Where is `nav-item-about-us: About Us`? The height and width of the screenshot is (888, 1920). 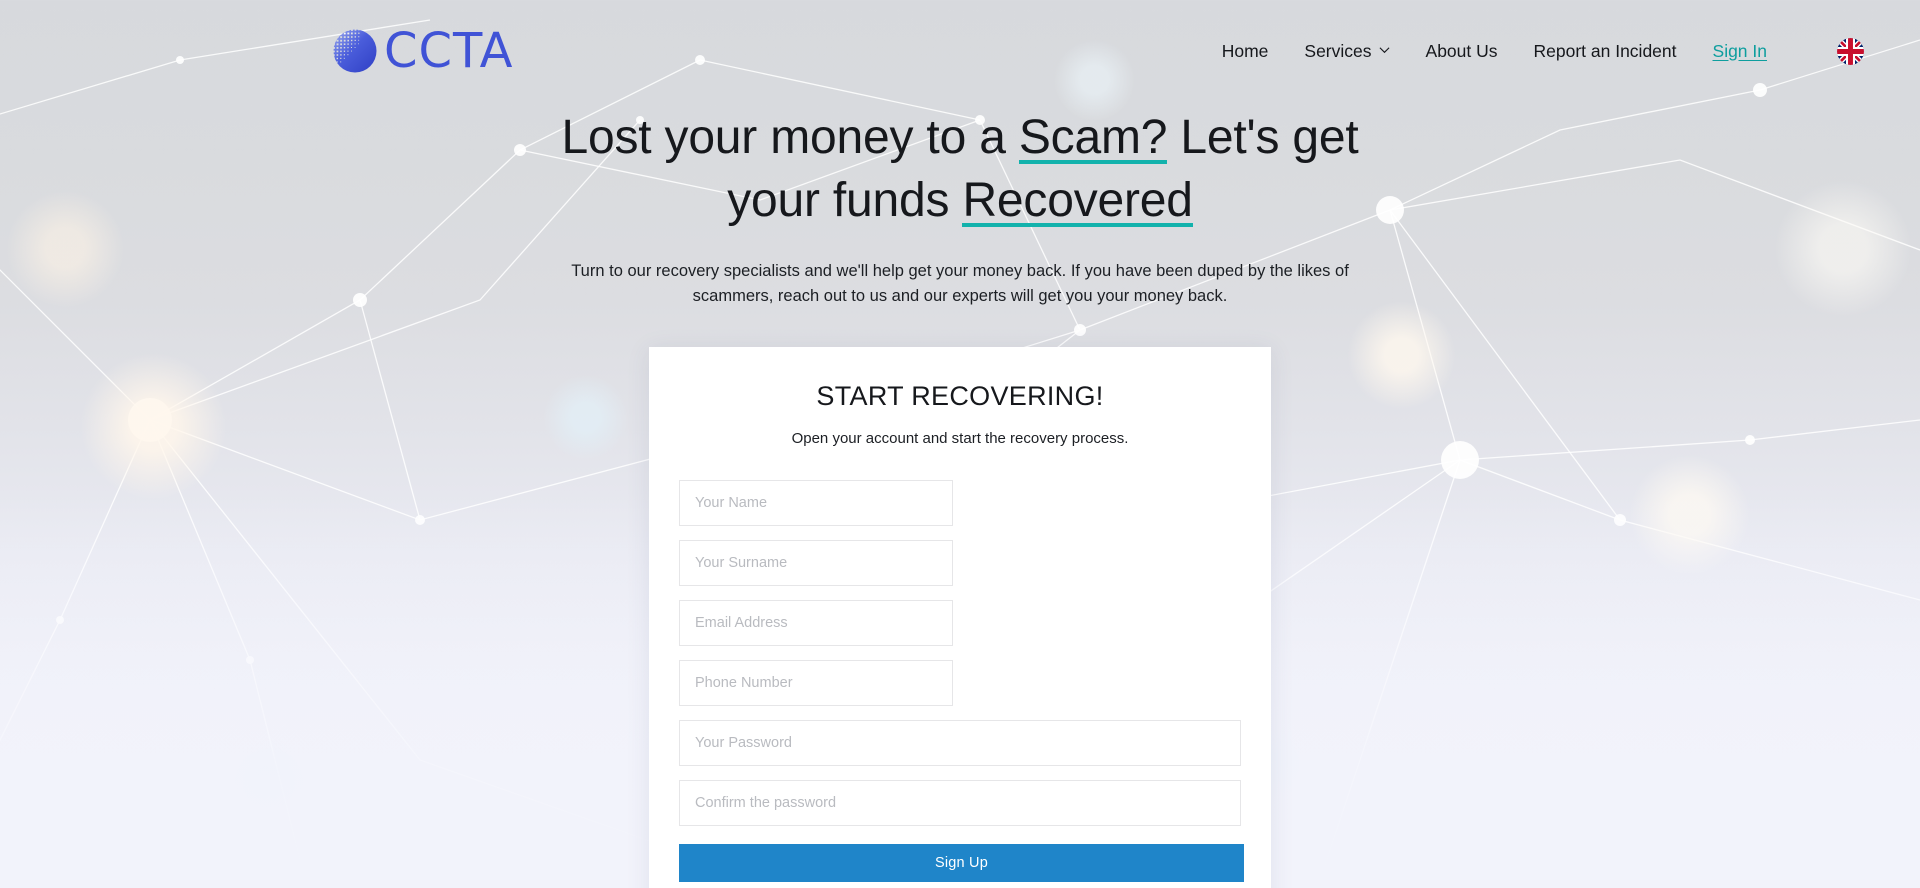 nav-item-about-us: About Us is located at coordinates (1462, 51).